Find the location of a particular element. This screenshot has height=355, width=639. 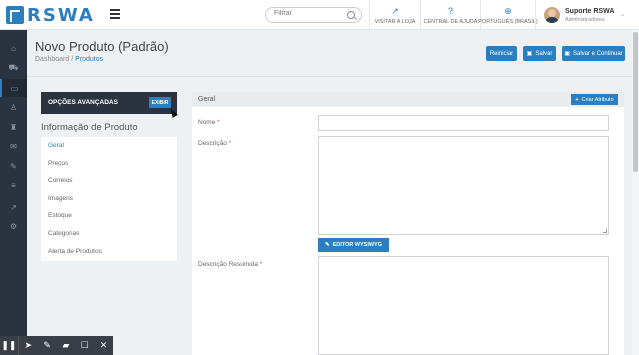

product-info-item-shipping: Correios is located at coordinates (109, 181).